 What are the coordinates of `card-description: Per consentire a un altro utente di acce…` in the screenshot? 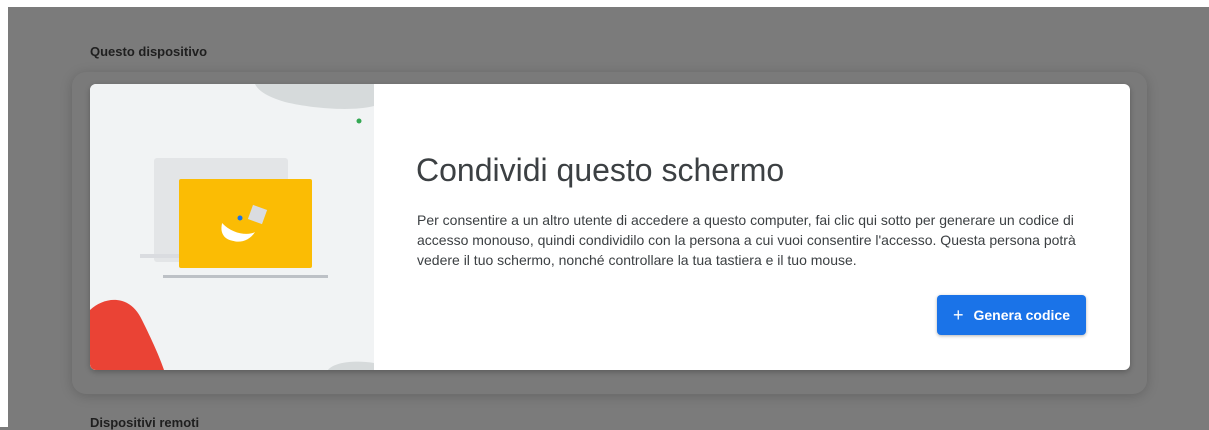 It's located at (746, 240).